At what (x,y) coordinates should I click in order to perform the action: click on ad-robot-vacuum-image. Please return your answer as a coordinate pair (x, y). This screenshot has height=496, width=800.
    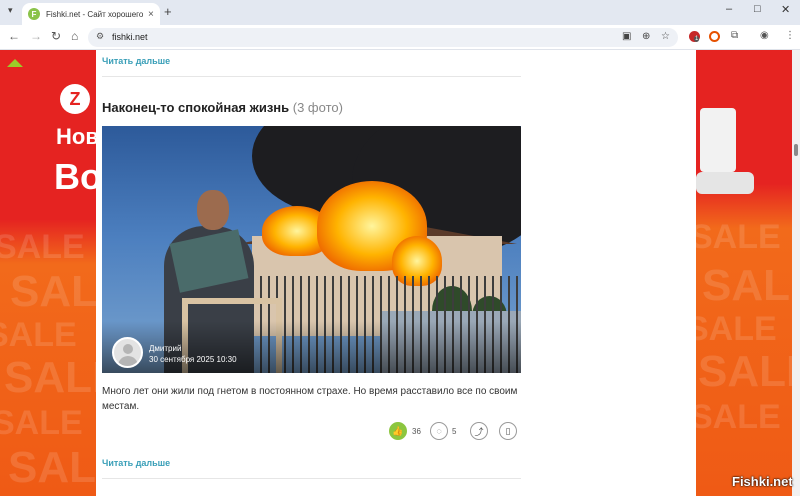
    Looking at the image, I should click on (718, 140).